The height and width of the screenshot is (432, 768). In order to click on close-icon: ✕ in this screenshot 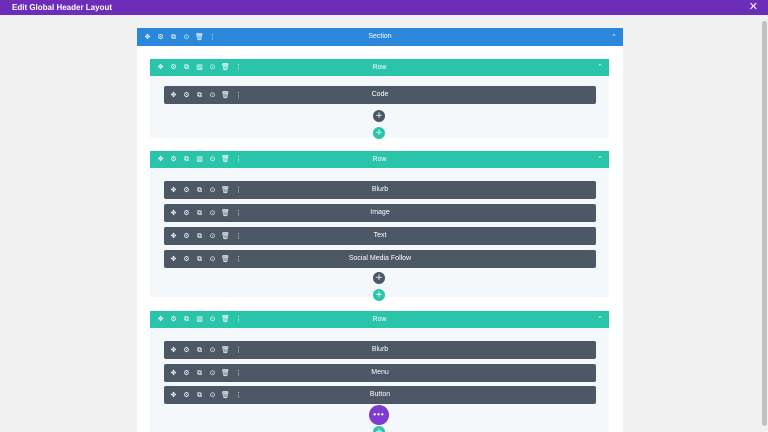, I will do `click(753, 7)`.